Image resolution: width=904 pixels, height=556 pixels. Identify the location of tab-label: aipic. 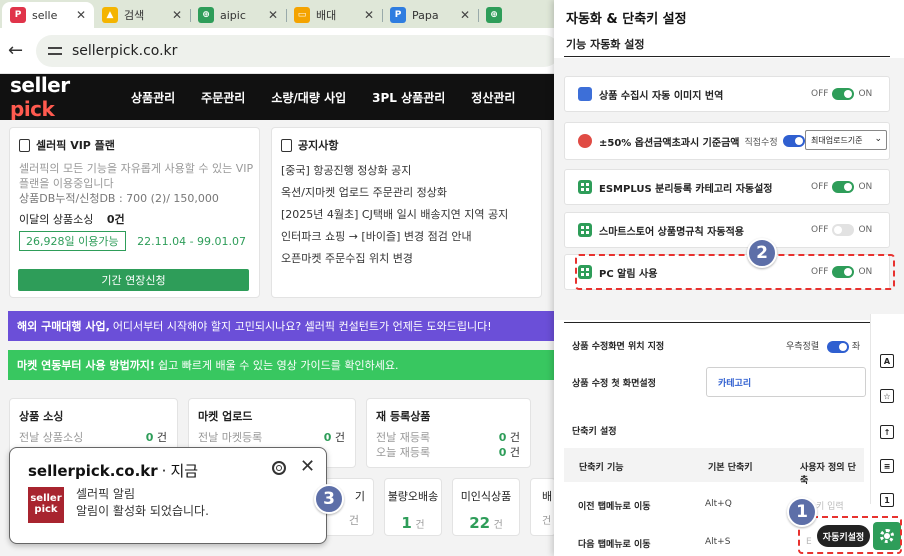
(233, 15).